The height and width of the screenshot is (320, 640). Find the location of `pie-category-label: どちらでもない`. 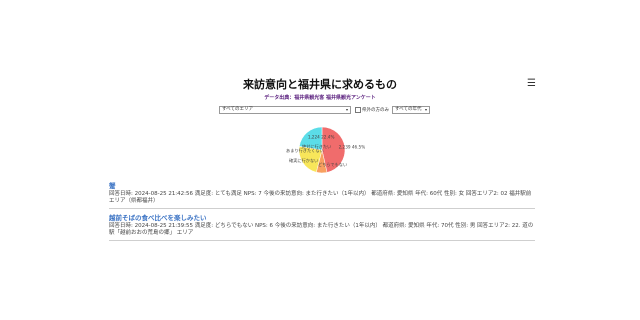

pie-category-label: どちらでもない is located at coordinates (332, 164).